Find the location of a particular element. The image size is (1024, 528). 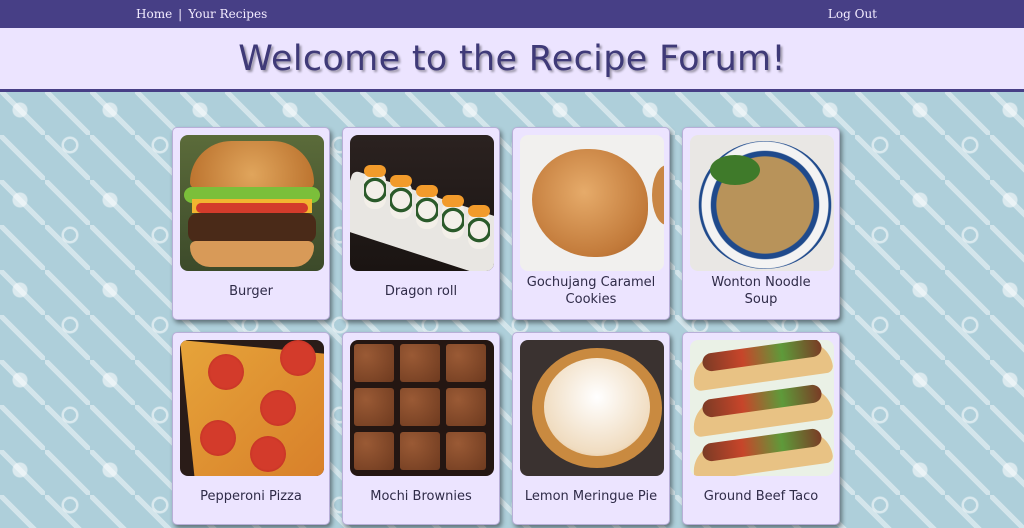

recipe-card-ground-beef-taco: Ground Beef Taco is located at coordinates (761, 428).